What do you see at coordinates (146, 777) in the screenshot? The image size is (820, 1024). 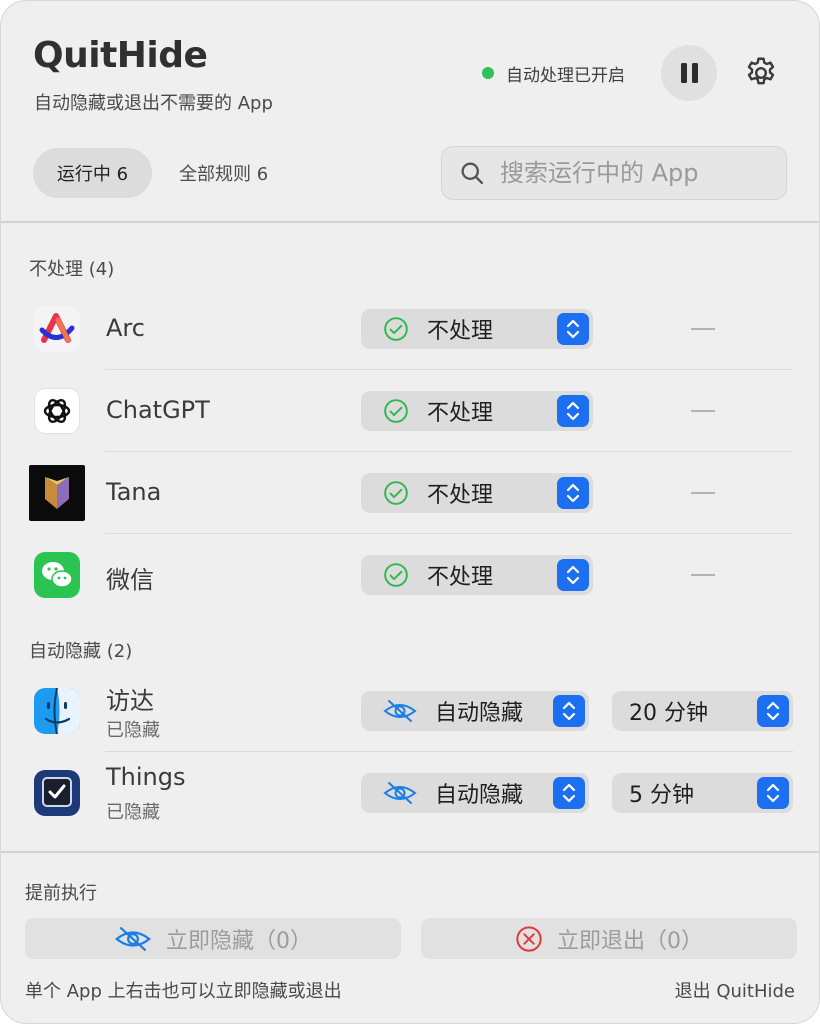 I see `app-name: Things` at bounding box center [146, 777].